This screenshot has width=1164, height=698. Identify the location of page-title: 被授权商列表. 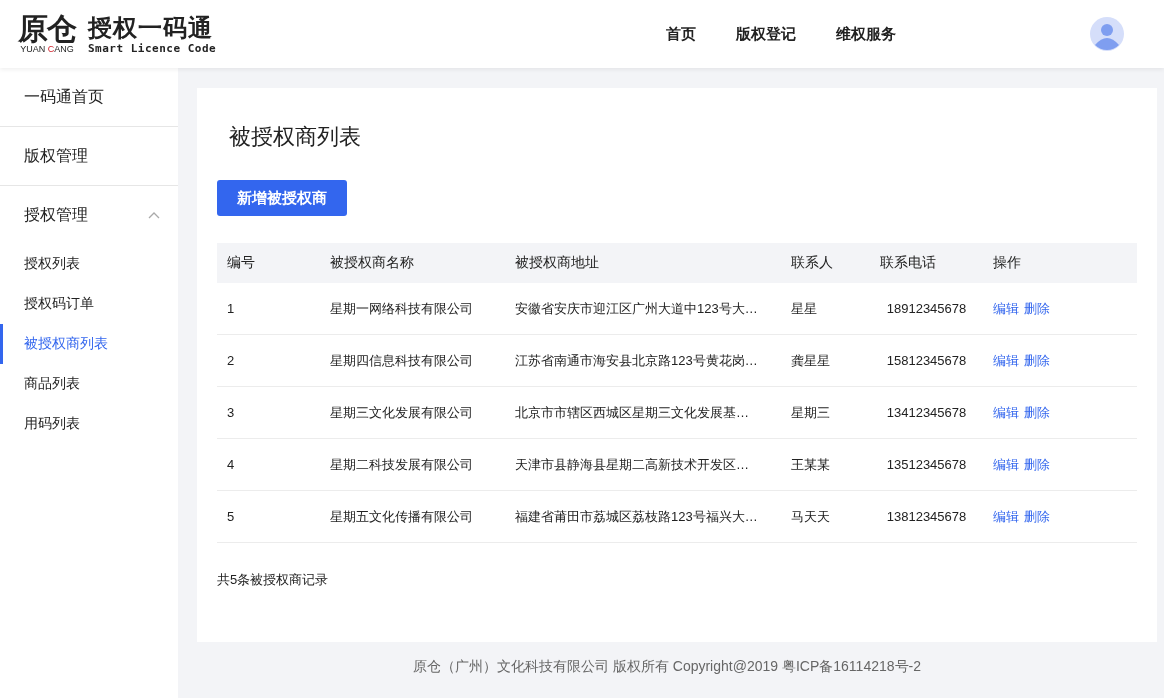
(295, 137).